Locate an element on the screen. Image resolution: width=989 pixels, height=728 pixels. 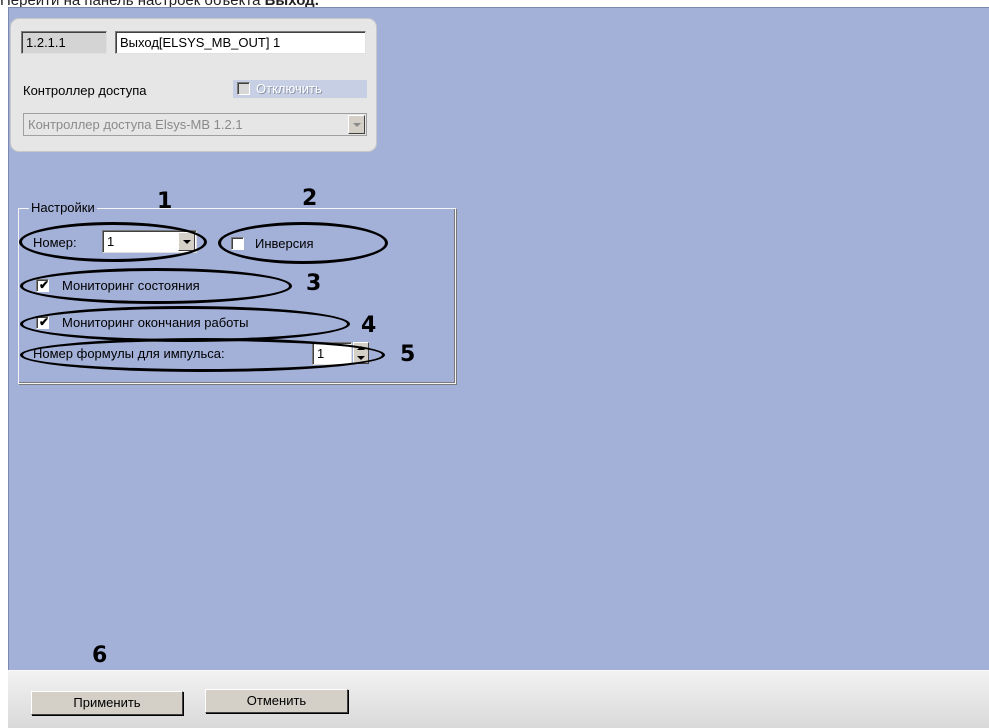
disable-label: Отключить is located at coordinates (289, 88).